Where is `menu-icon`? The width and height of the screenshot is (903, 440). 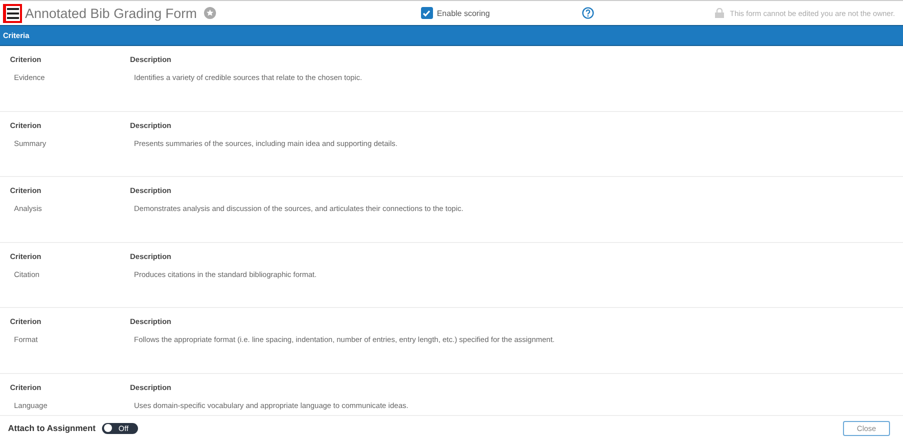 menu-icon is located at coordinates (13, 13).